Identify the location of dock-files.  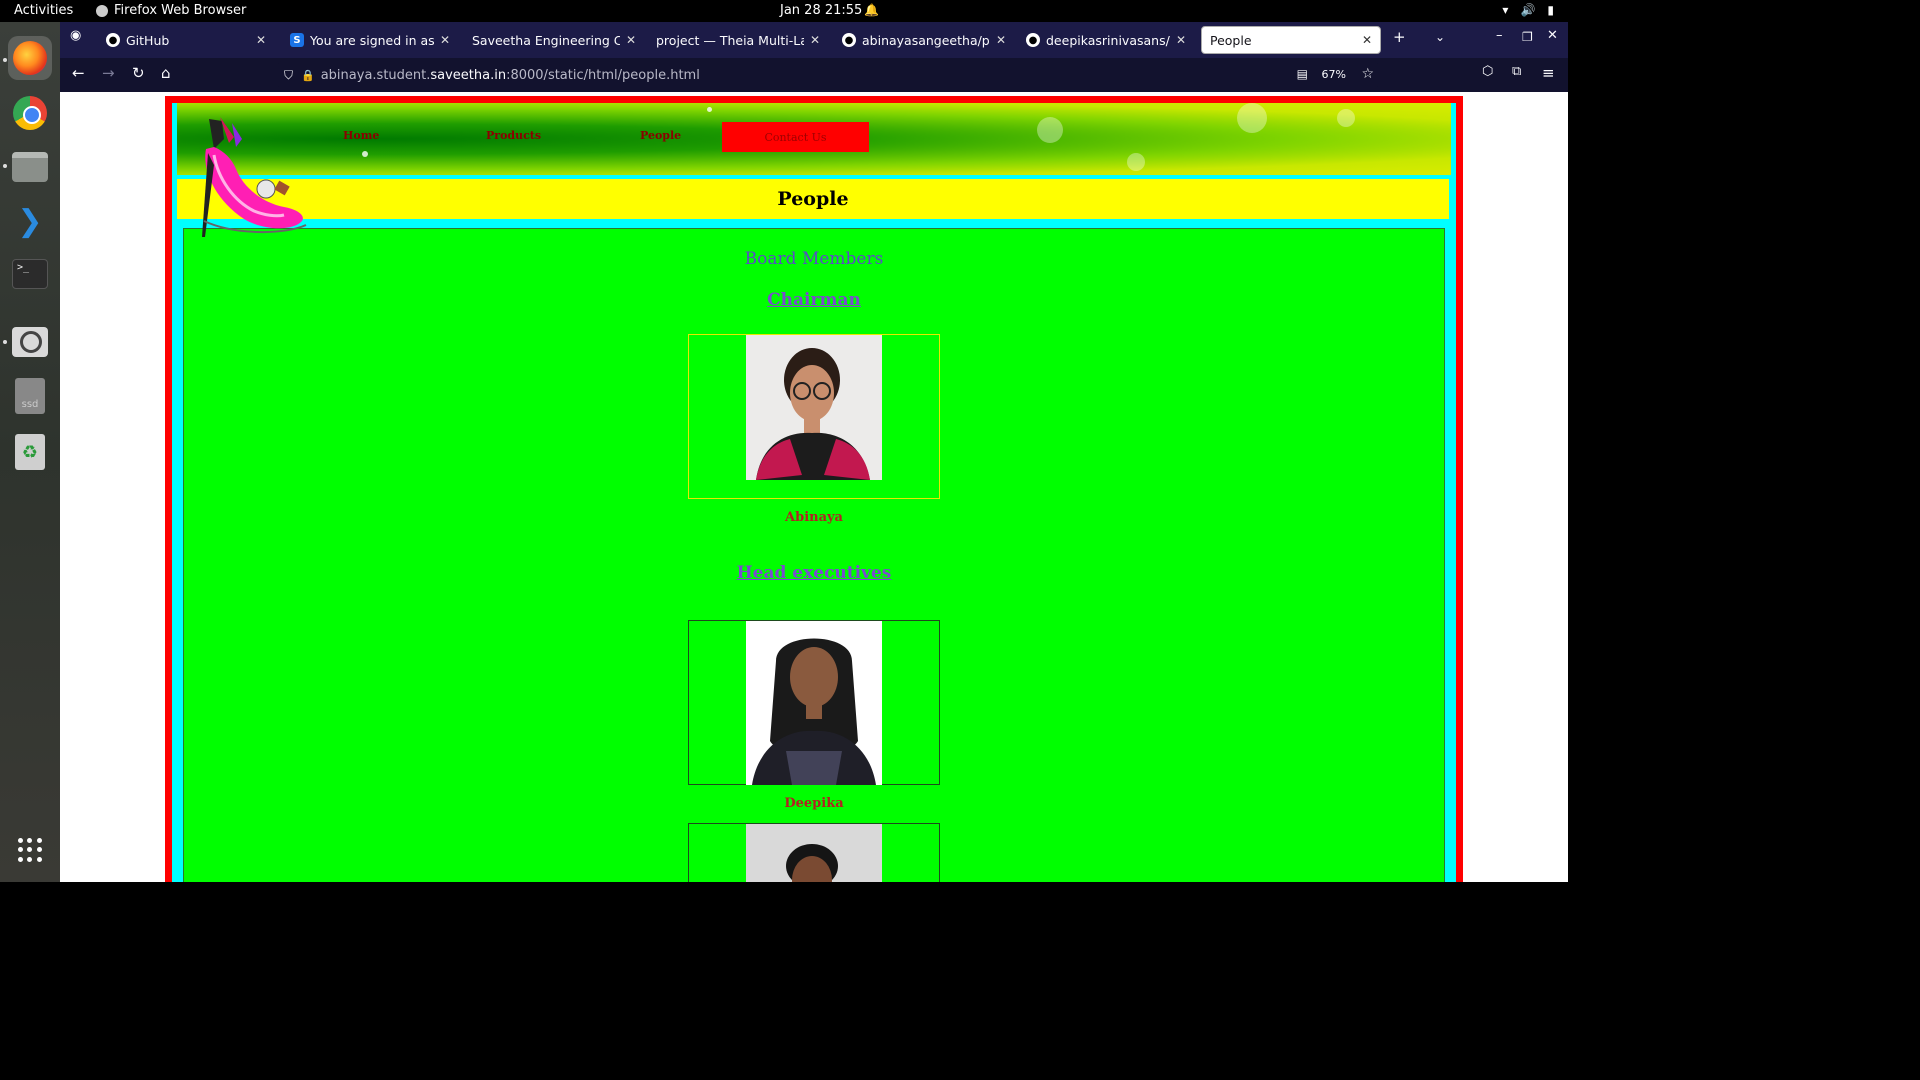
(30, 167).